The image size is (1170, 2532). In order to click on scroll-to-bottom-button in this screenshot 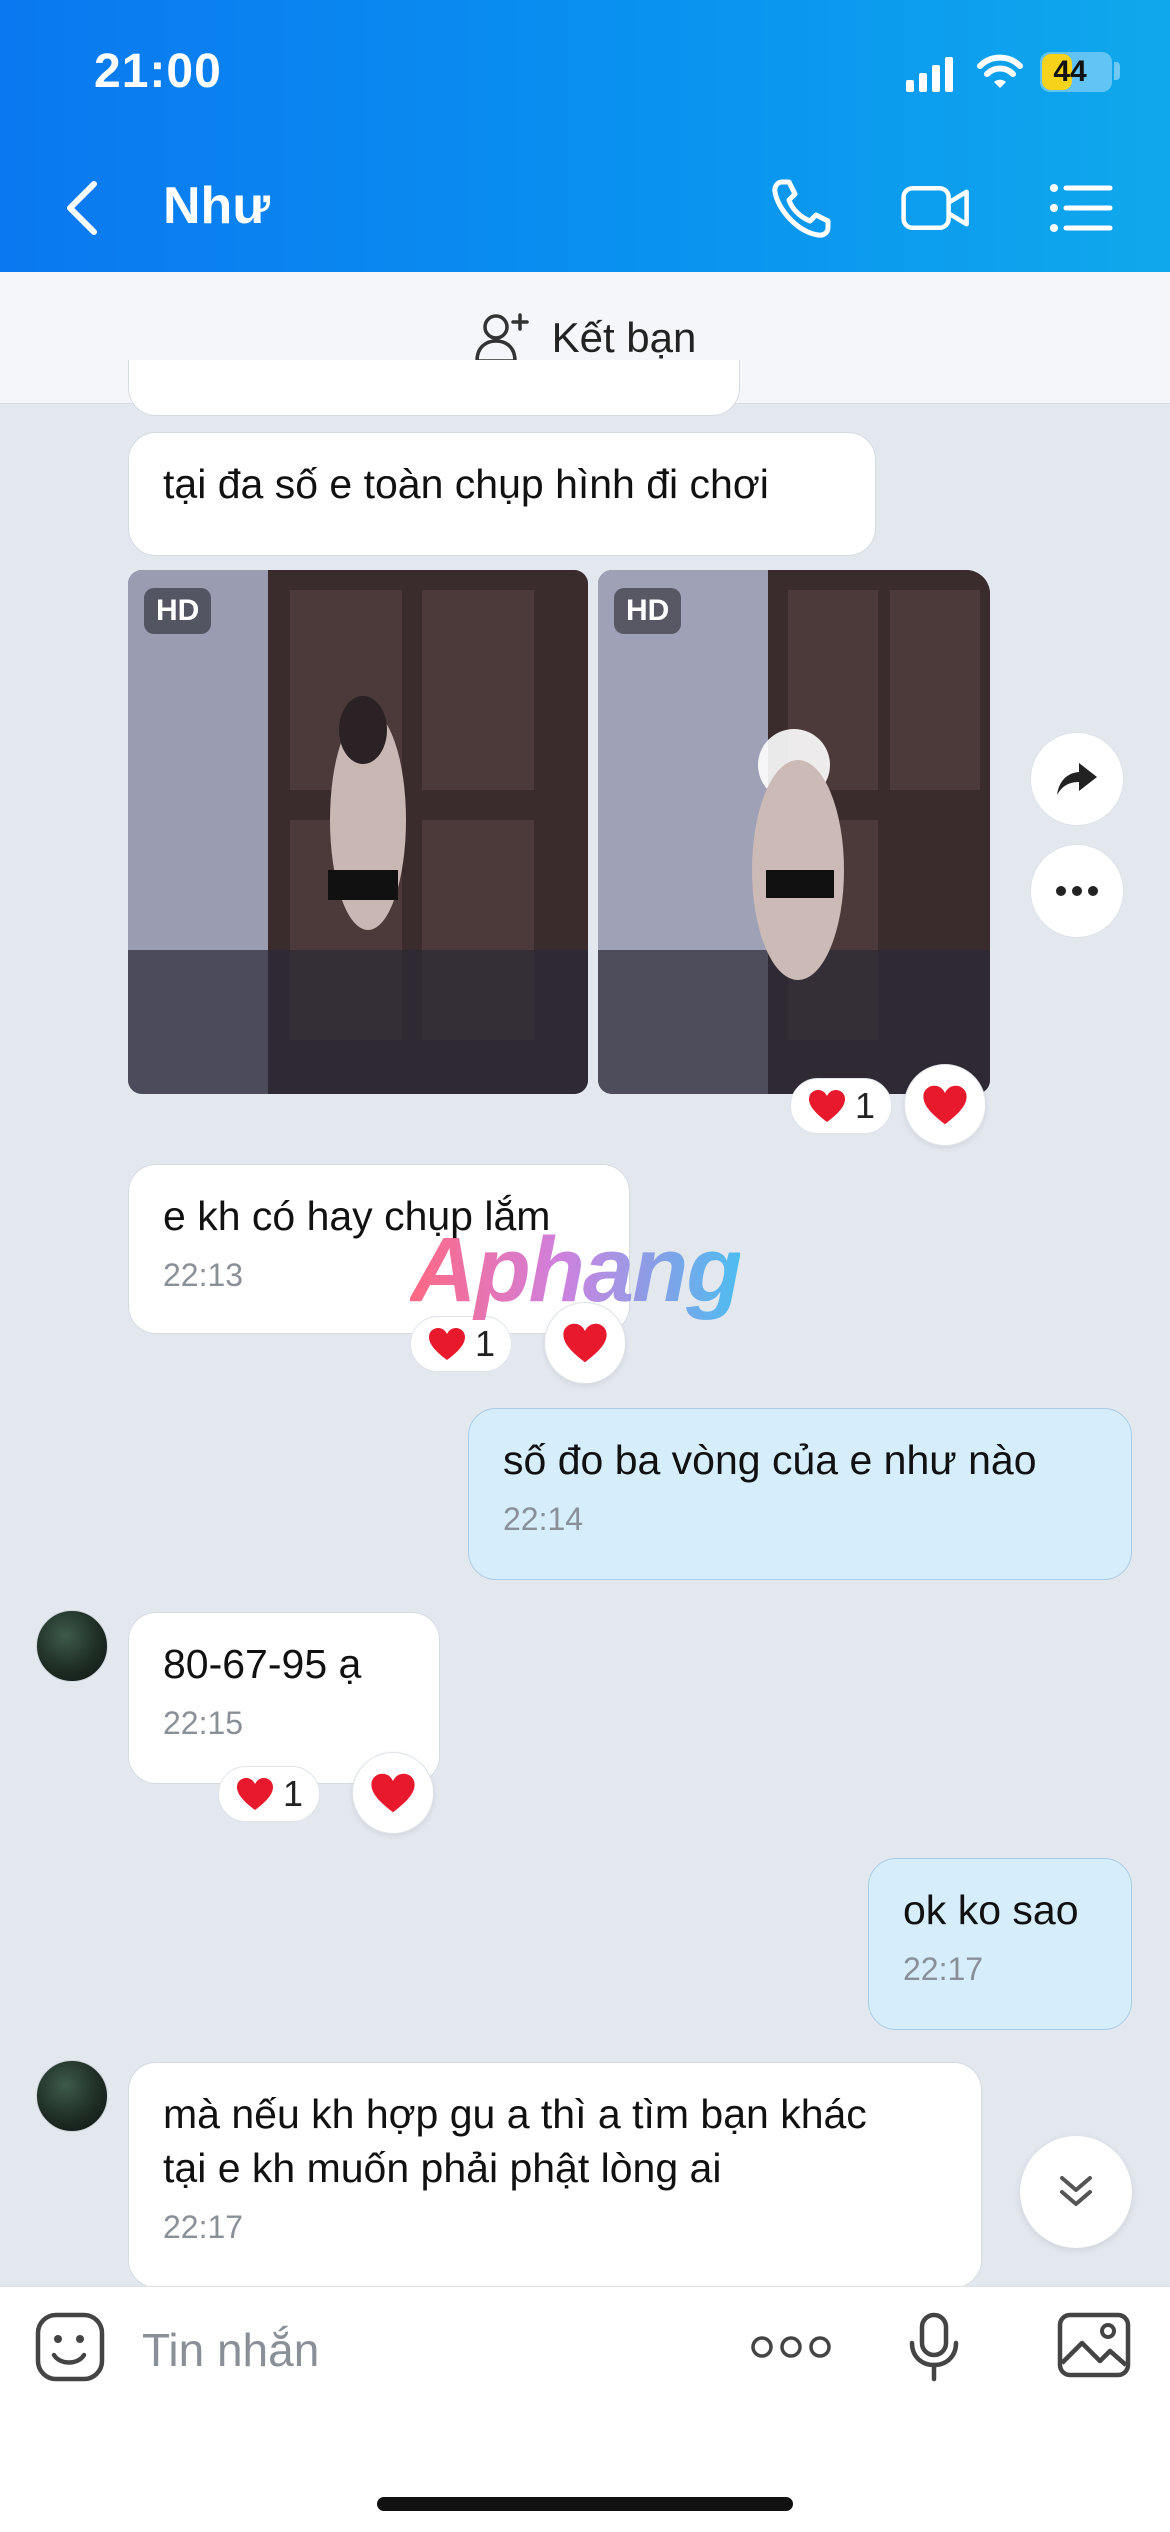, I will do `click(1076, 2192)`.